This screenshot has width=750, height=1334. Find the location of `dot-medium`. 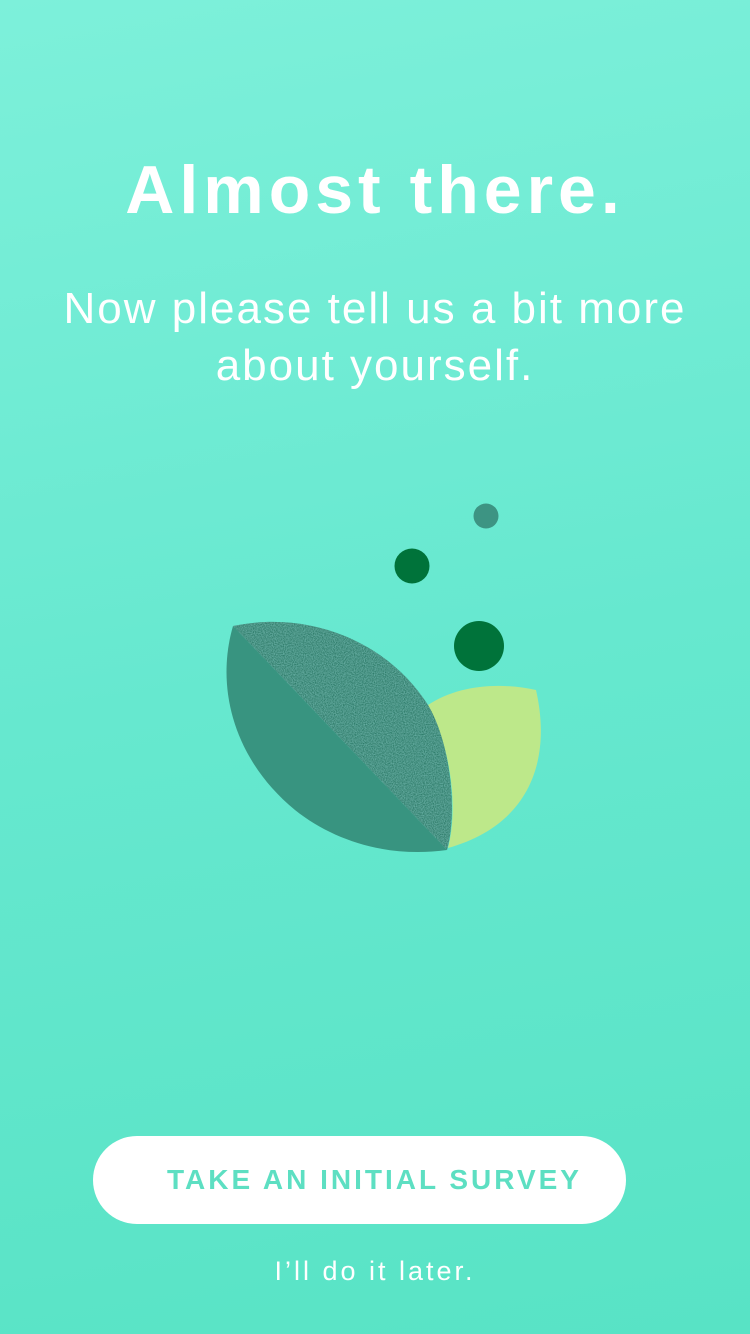

dot-medium is located at coordinates (412, 566).